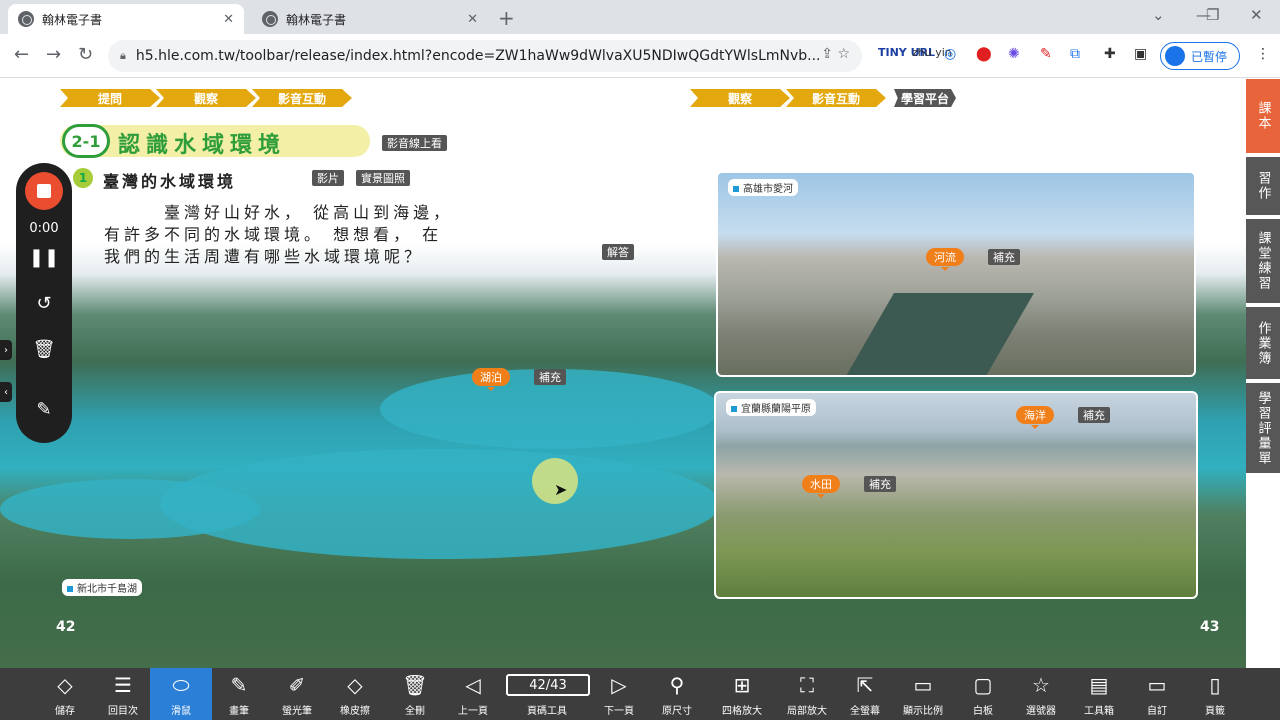  I want to click on river-supplement-tag: 補充, so click(1004, 257).